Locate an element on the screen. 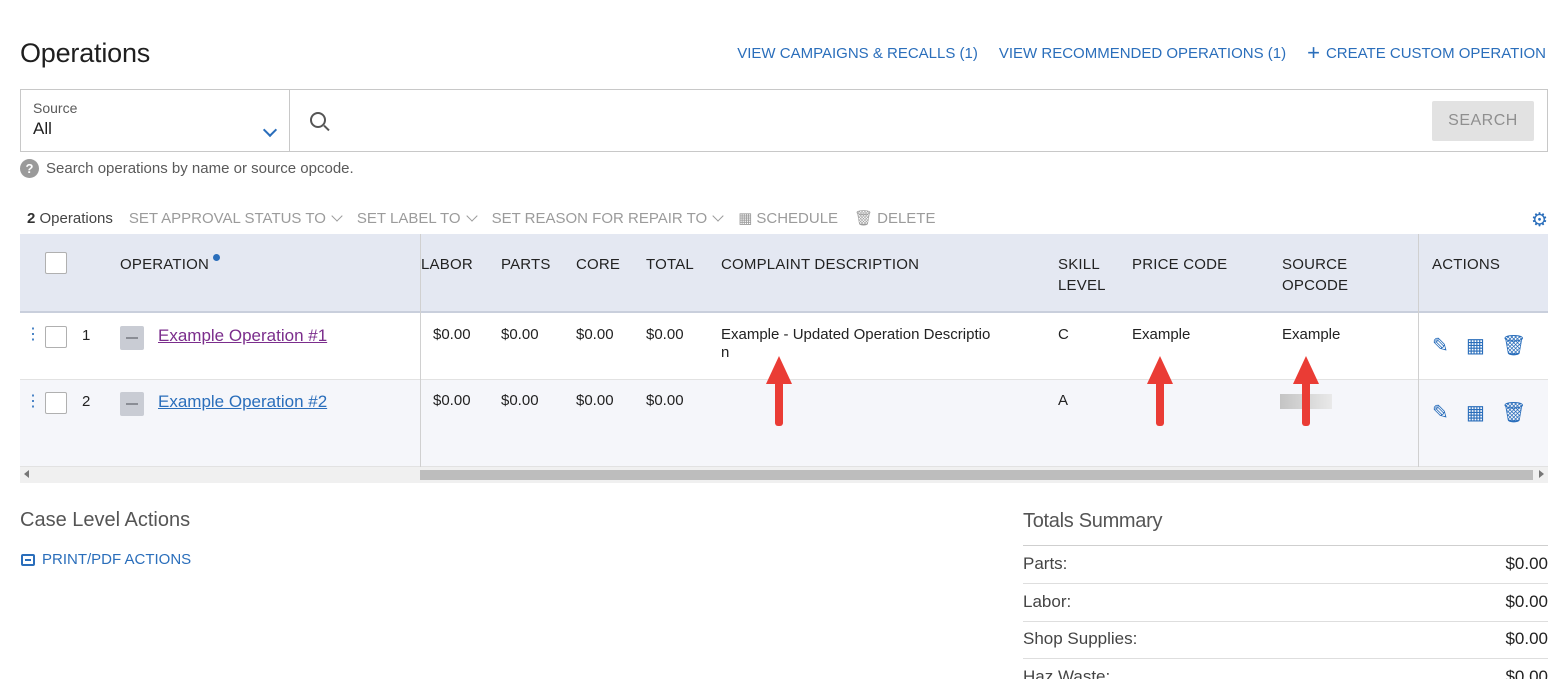 The width and height of the screenshot is (1562, 679). set-reason-dropdown: SET REASON FOR REPAIR TO is located at coordinates (607, 218).